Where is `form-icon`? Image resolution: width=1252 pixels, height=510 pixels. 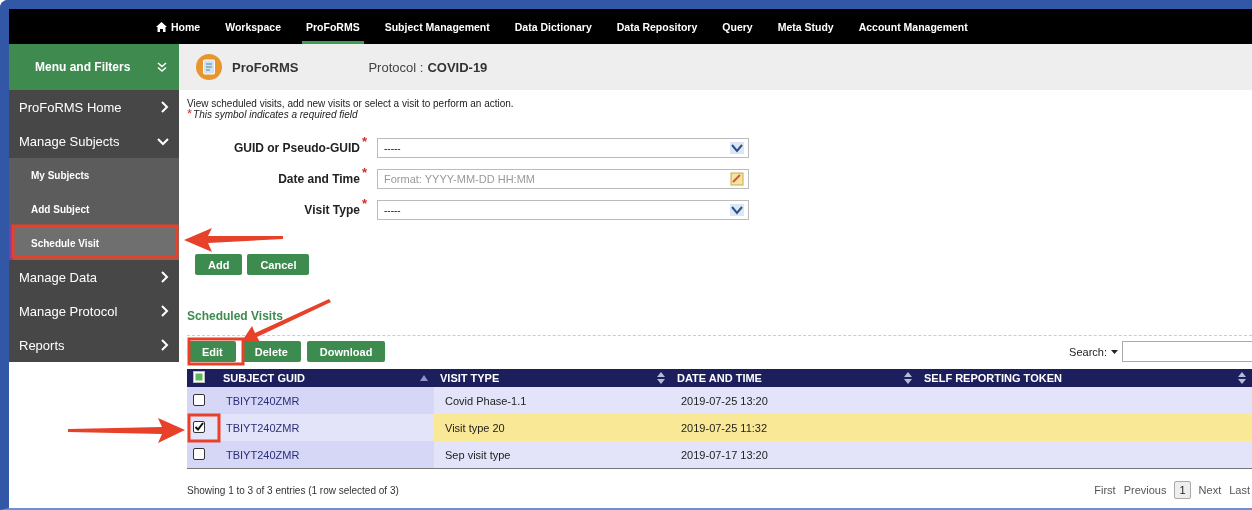
form-icon is located at coordinates (209, 67).